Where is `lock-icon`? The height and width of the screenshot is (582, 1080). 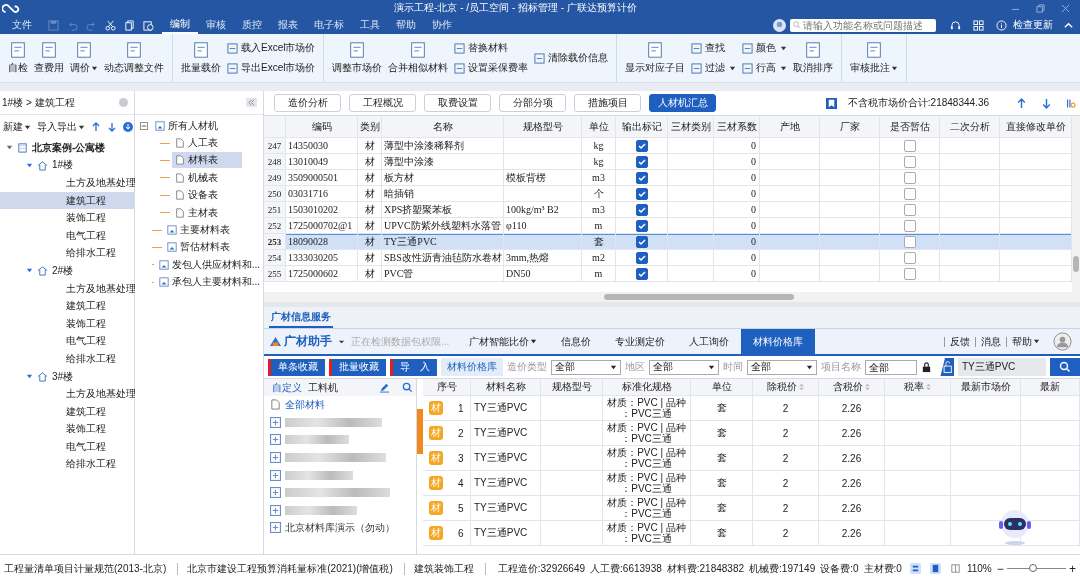 lock-icon is located at coordinates (926, 367).